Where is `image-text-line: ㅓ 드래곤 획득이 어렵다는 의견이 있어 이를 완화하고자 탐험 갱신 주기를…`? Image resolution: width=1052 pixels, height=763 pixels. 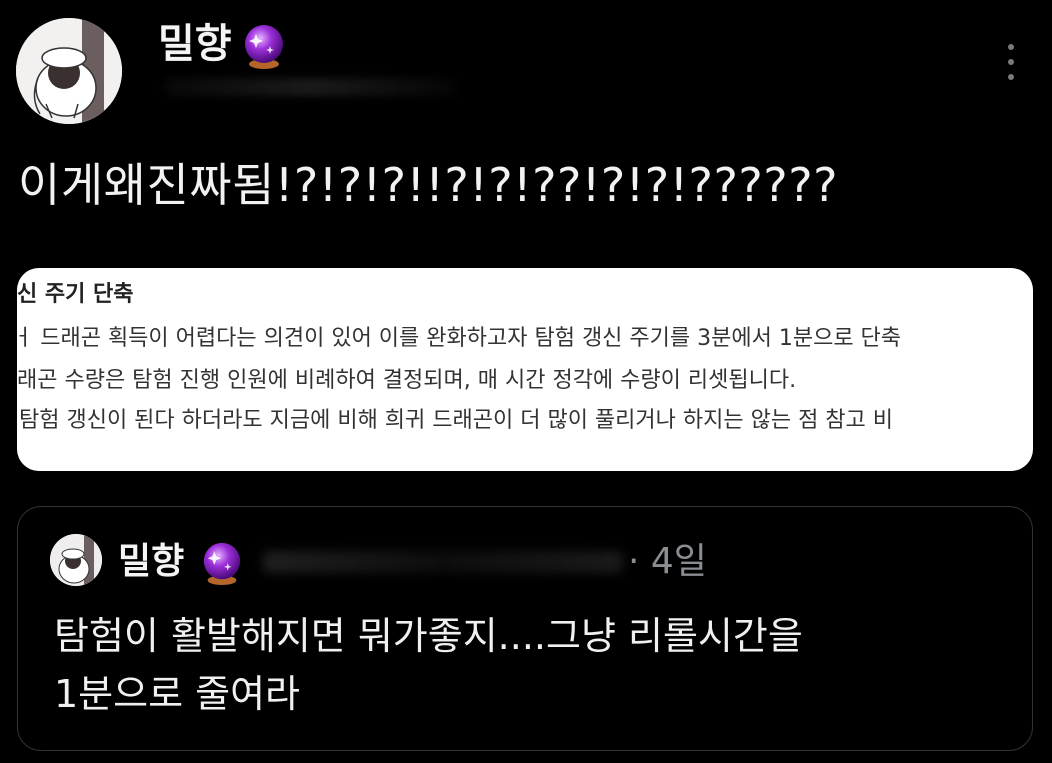 image-text-line: ㅓ 드래곤 획득이 어렵다는 의견이 있어 이를 완화하고자 탐험 갱신 주기를… is located at coordinates (459, 338).